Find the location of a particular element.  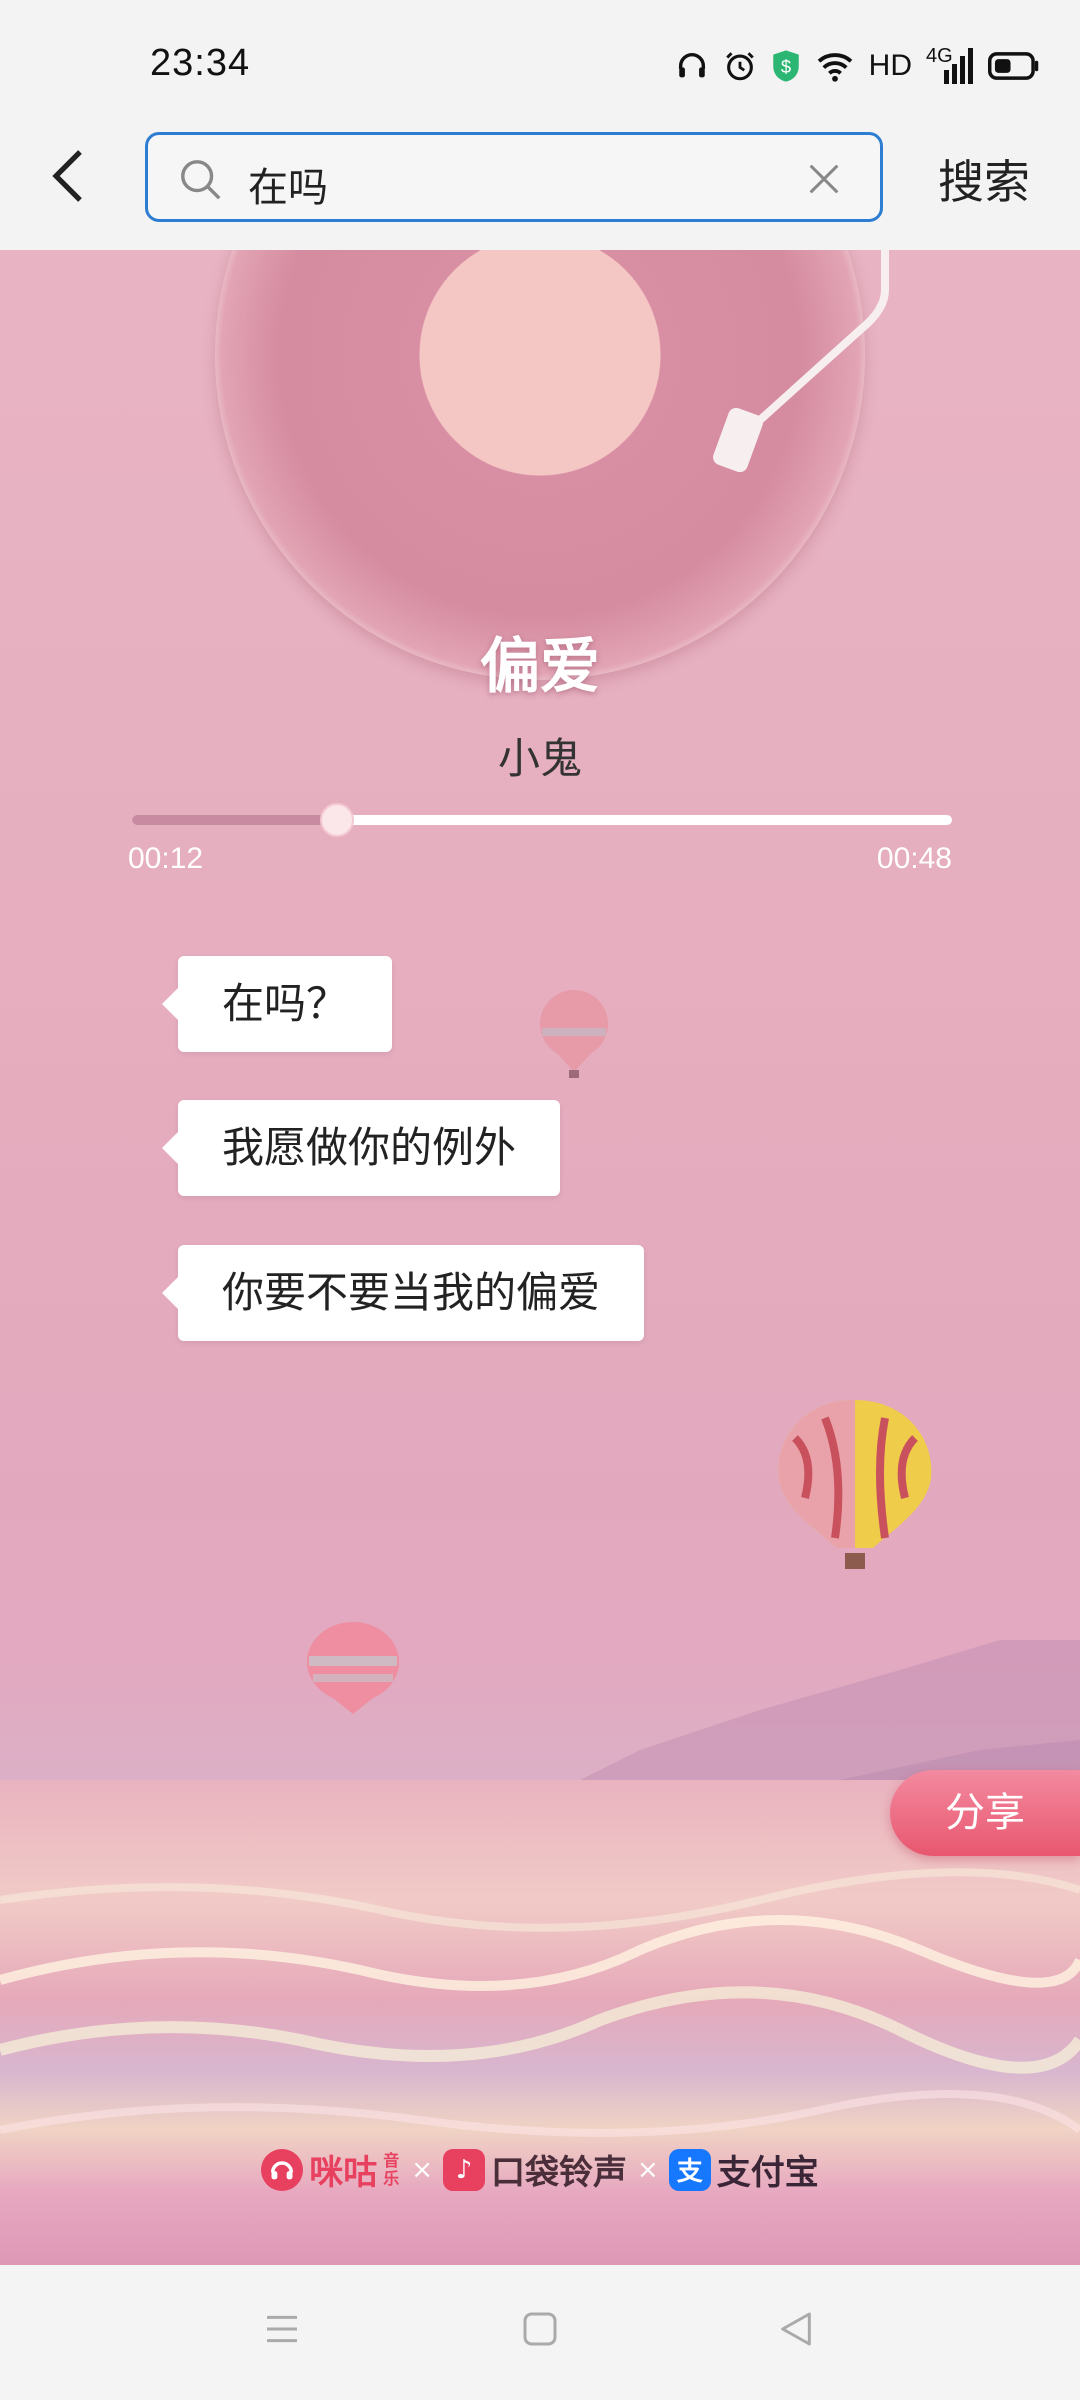

song-artist: 小鬼 is located at coordinates (539, 758).